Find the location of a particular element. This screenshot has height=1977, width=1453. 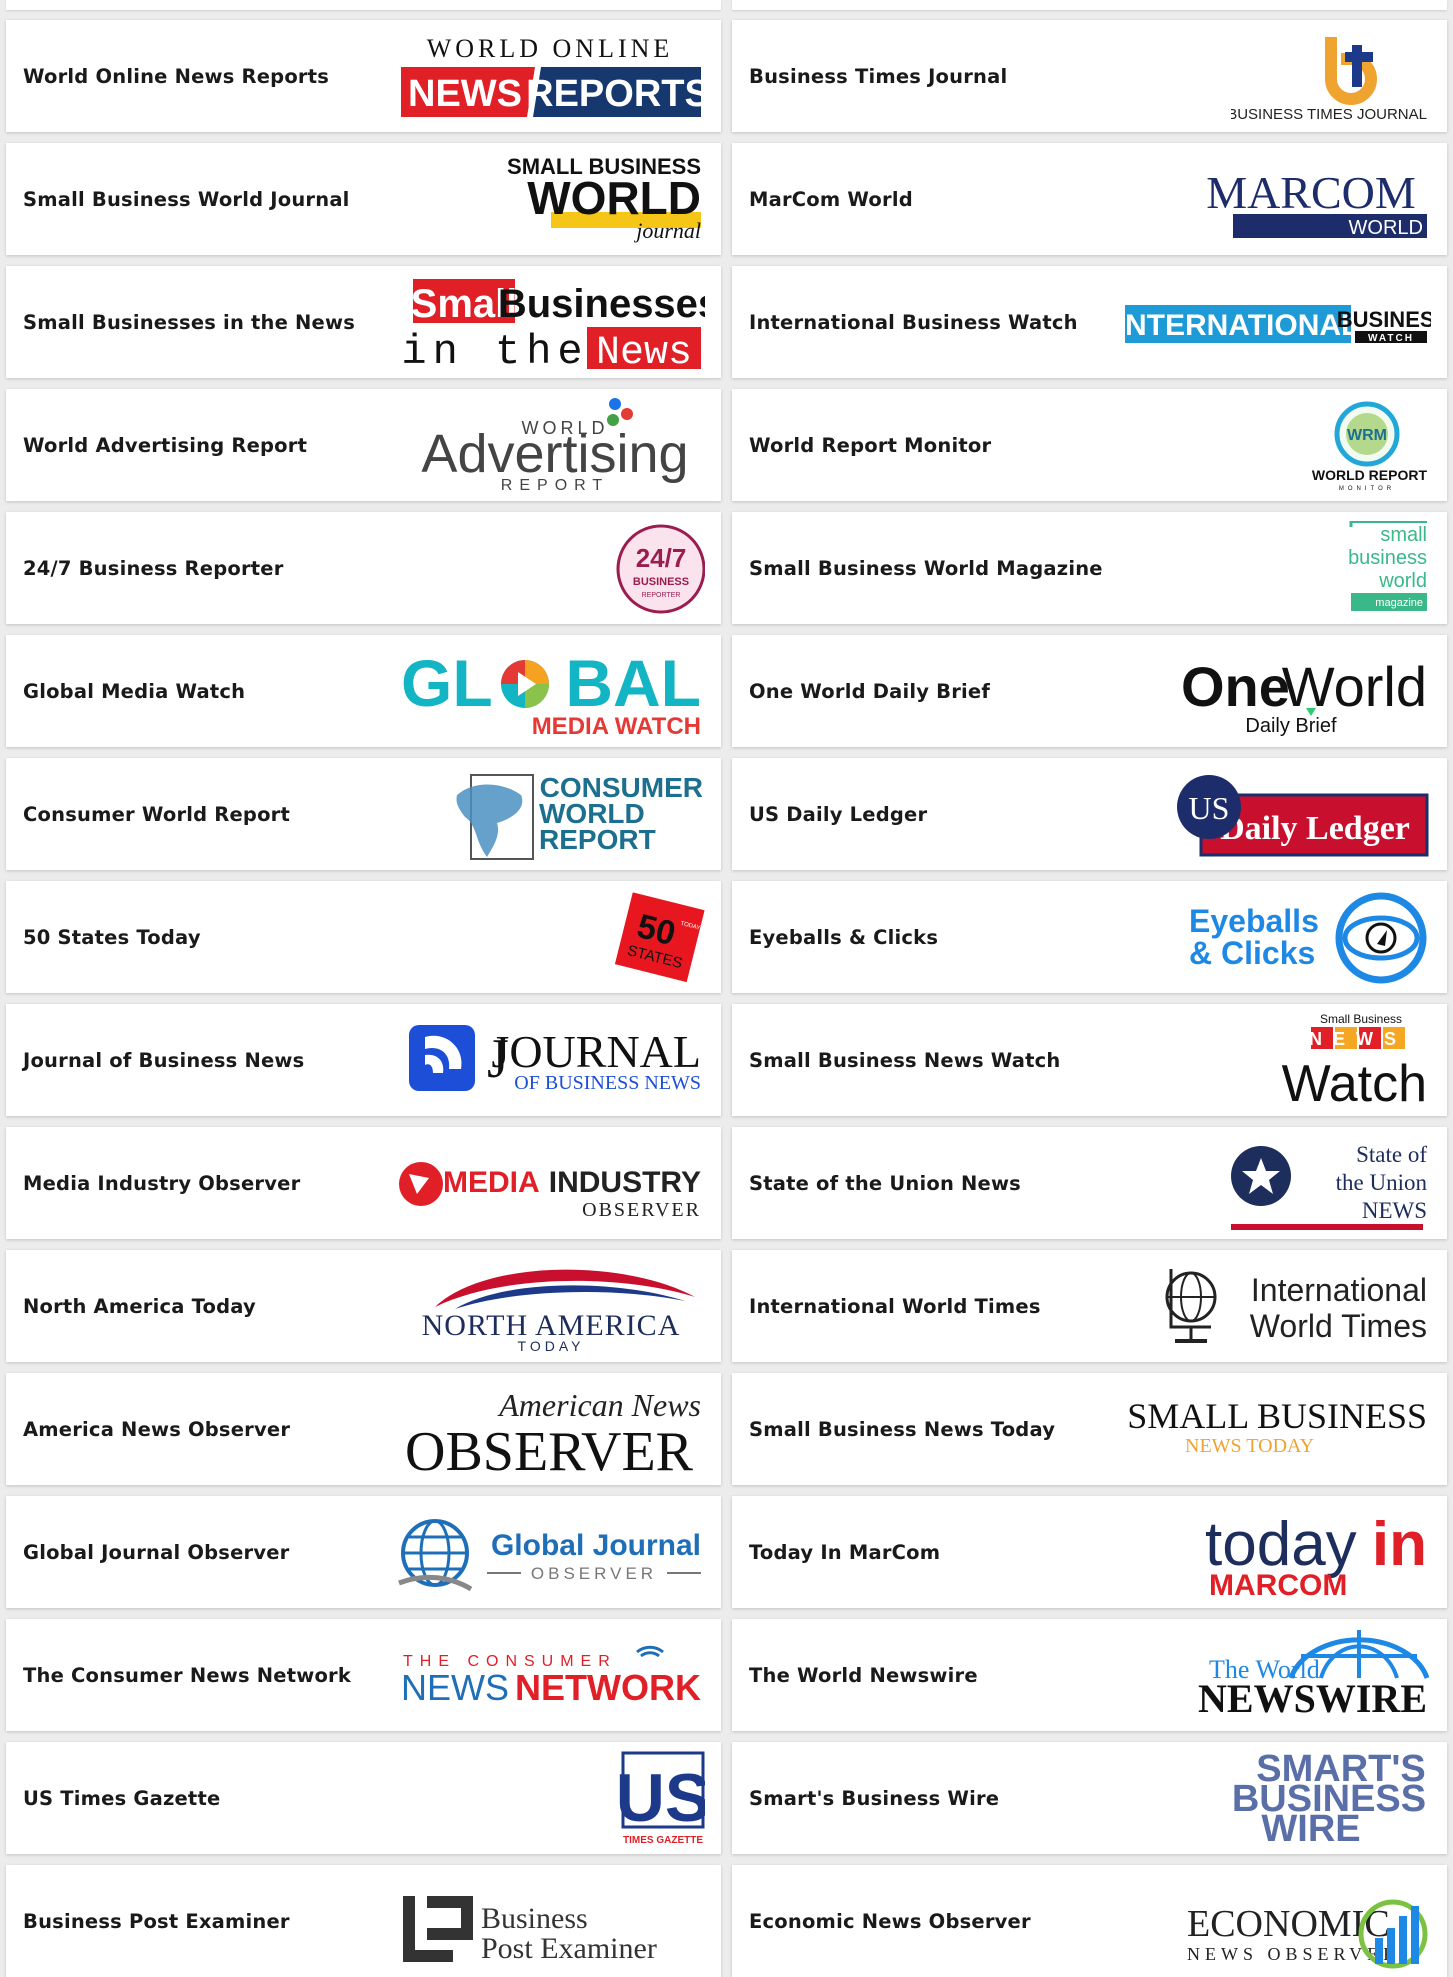

publication-card: 50 States Today 50 TODAY STATES is located at coordinates (363, 937).